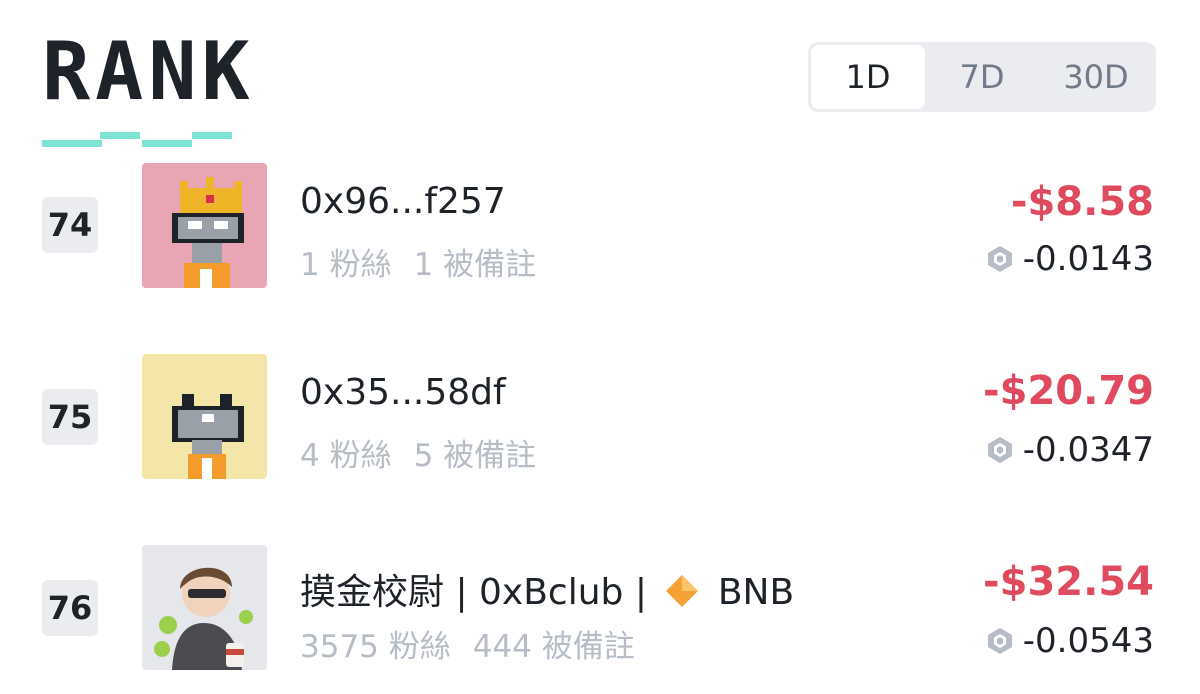 This screenshot has height=694, width=1200. I want to click on period-switch: 1D 7D 30D, so click(982, 77).